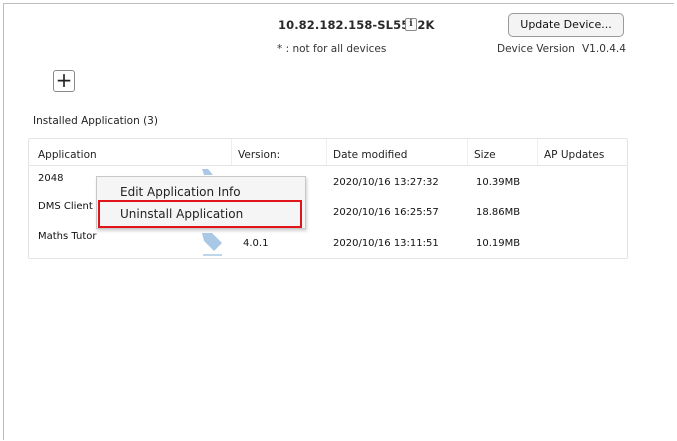 This screenshot has height=441, width=677. Describe the element at coordinates (256, 243) in the screenshot. I see `app-version: 4.0.1` at that location.